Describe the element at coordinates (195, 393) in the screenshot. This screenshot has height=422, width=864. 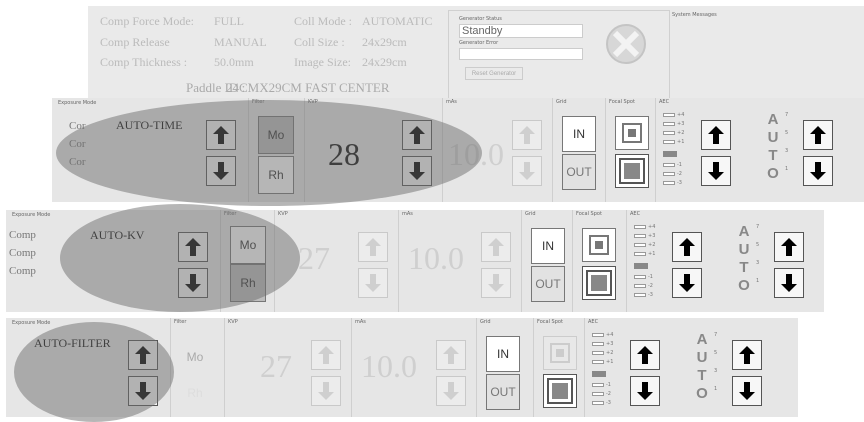
I see `filter-rh-button: Rh` at that location.